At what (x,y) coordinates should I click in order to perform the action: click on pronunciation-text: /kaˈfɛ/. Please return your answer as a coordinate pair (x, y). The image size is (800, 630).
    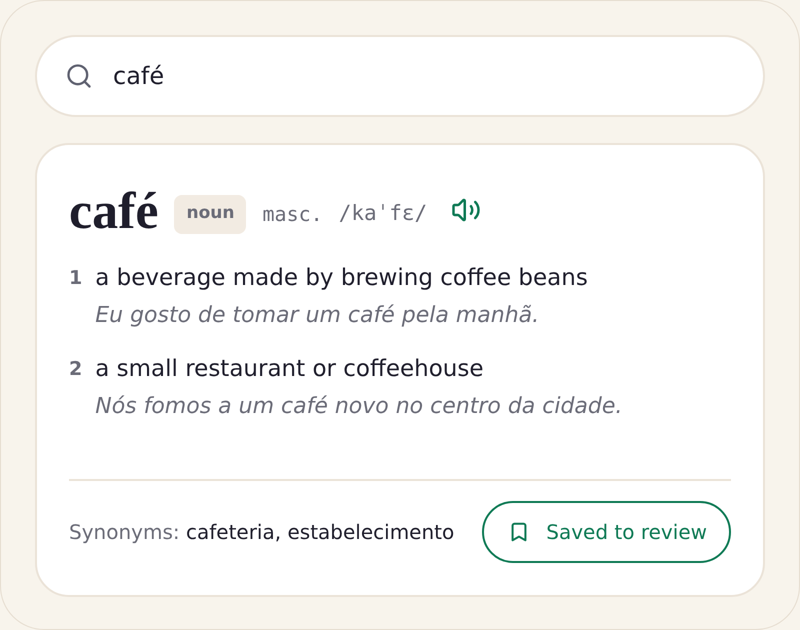
    Looking at the image, I should click on (383, 214).